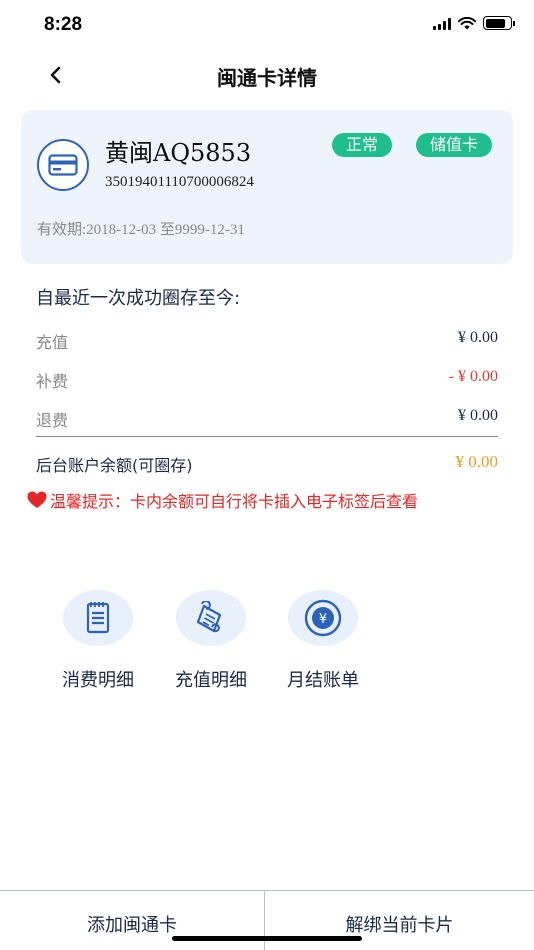 The image size is (534, 950). Describe the element at coordinates (52, 381) in the screenshot. I see `row-label: 补费` at that location.